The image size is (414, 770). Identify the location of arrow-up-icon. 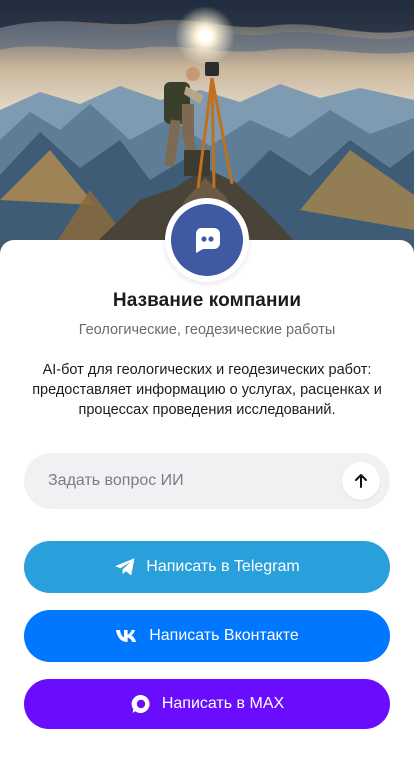
(361, 481).